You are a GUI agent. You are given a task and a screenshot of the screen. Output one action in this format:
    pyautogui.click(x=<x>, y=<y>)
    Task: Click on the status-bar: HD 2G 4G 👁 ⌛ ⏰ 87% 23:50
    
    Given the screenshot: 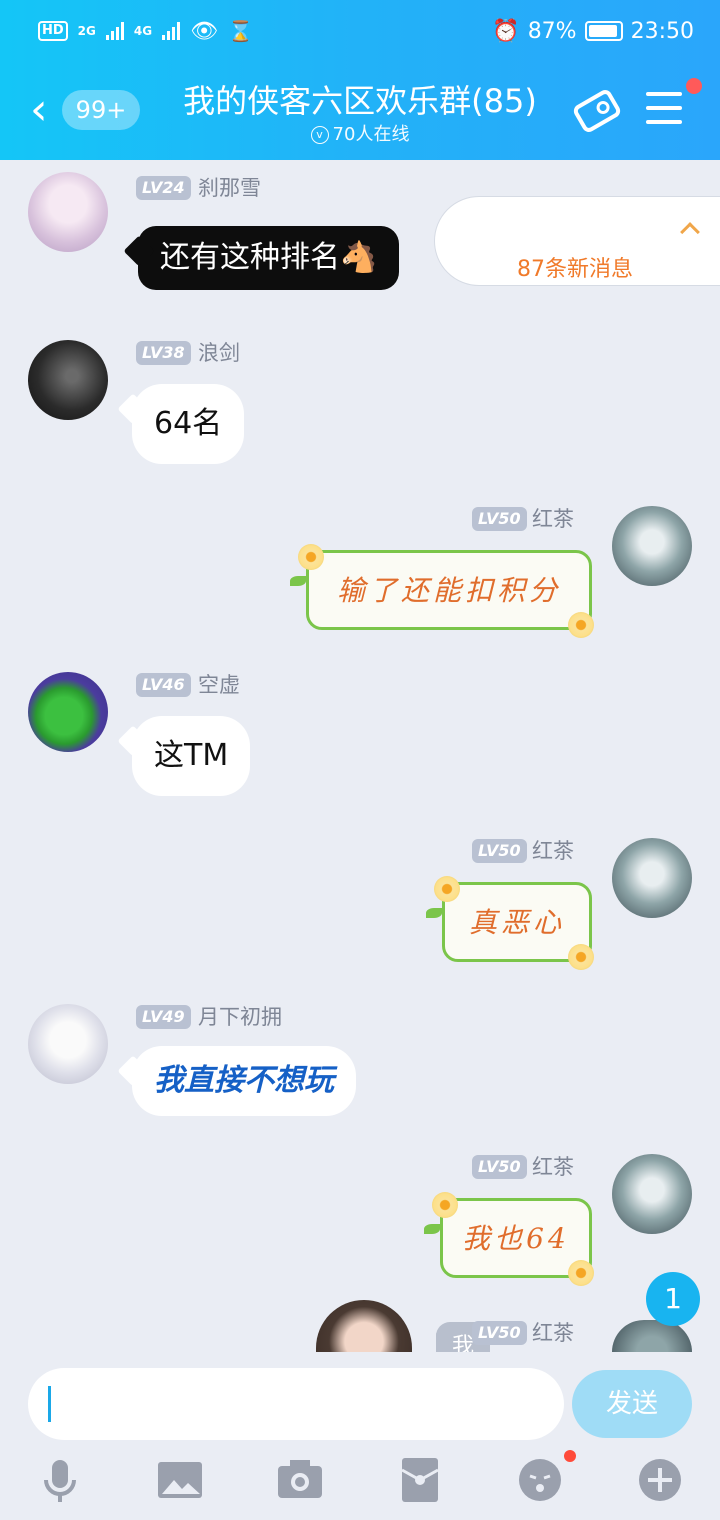 What is the action you would take?
    pyautogui.click(x=366, y=31)
    